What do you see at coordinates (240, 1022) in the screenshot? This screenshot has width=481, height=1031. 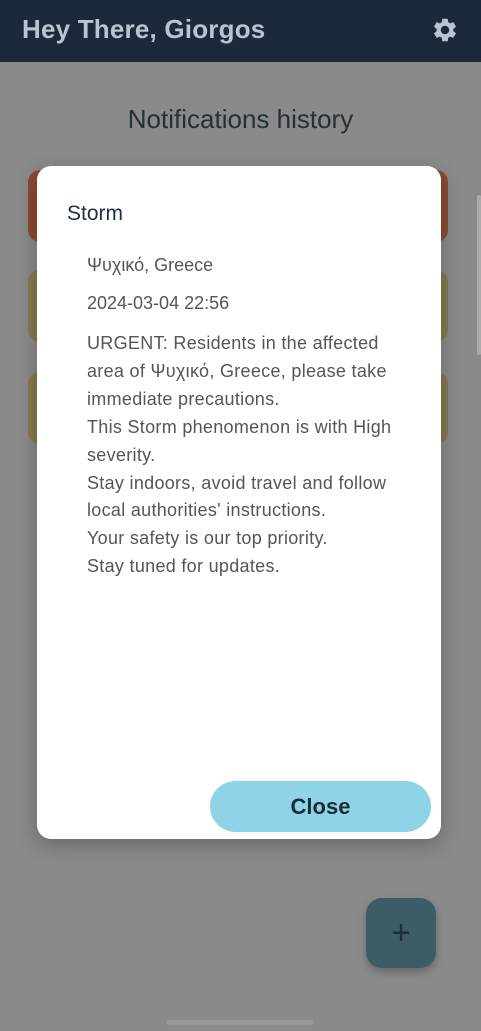 I see `home-indicator` at bounding box center [240, 1022].